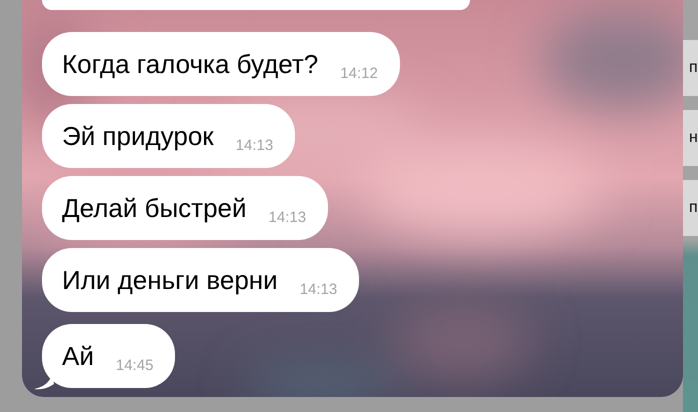 This screenshot has height=412, width=698. What do you see at coordinates (154, 208) in the screenshot?
I see `message-text: Делай быстрей` at bounding box center [154, 208].